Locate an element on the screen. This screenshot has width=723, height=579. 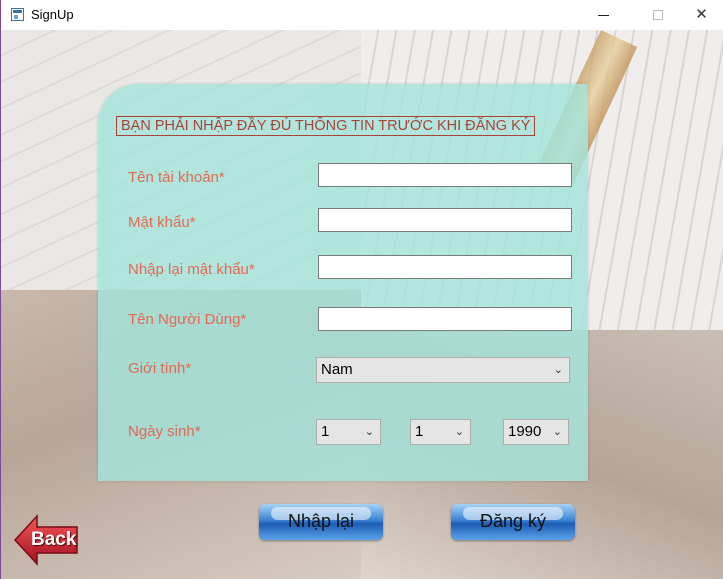
month-value: 1 is located at coordinates (419, 431).